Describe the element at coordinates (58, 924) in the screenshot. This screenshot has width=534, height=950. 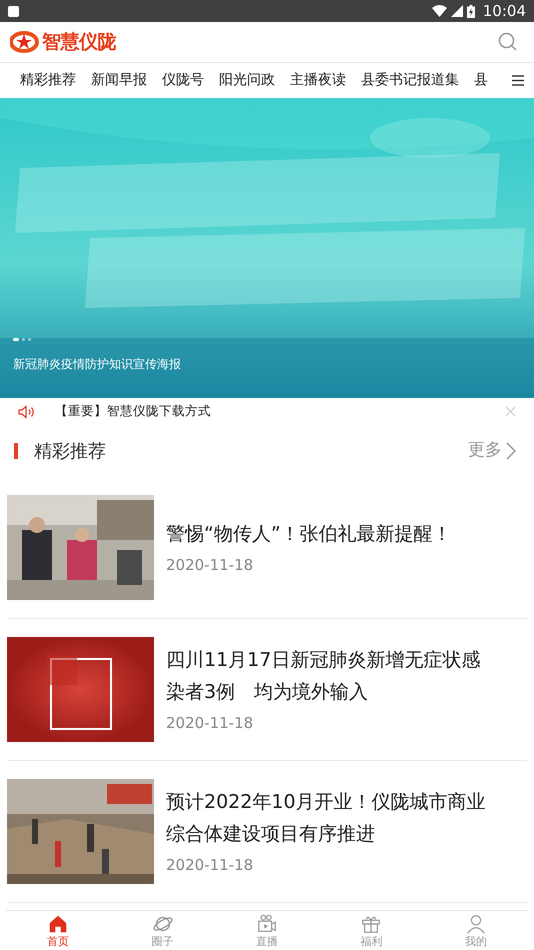
I see `home-icon` at that location.